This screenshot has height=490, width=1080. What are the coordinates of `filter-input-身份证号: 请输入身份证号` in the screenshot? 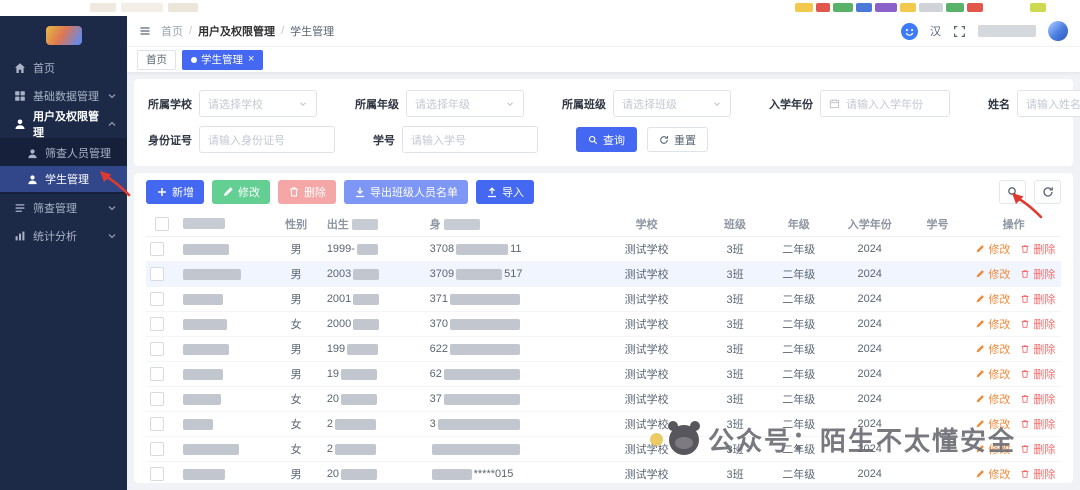 It's located at (267, 139).